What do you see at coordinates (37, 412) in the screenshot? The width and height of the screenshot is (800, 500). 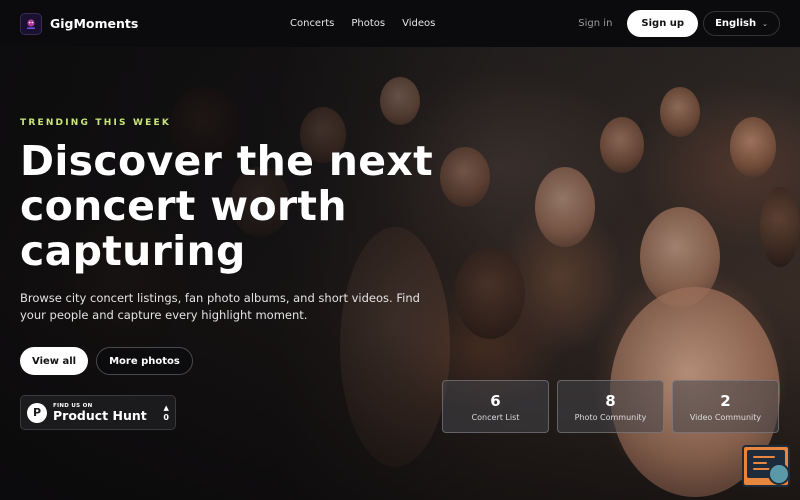 I see `product-hunt-logo-icon: P` at bounding box center [37, 412].